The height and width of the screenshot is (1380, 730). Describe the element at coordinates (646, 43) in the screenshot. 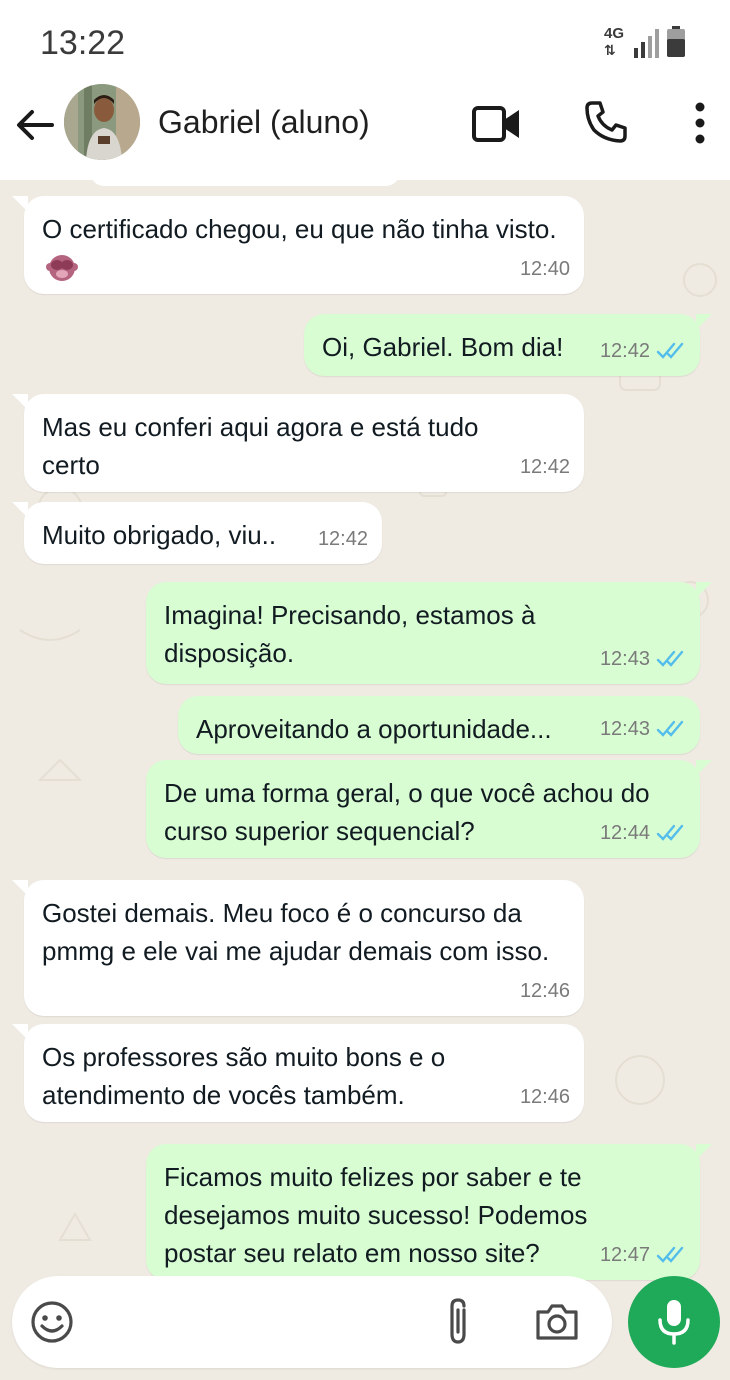

I see `signal-icon` at that location.